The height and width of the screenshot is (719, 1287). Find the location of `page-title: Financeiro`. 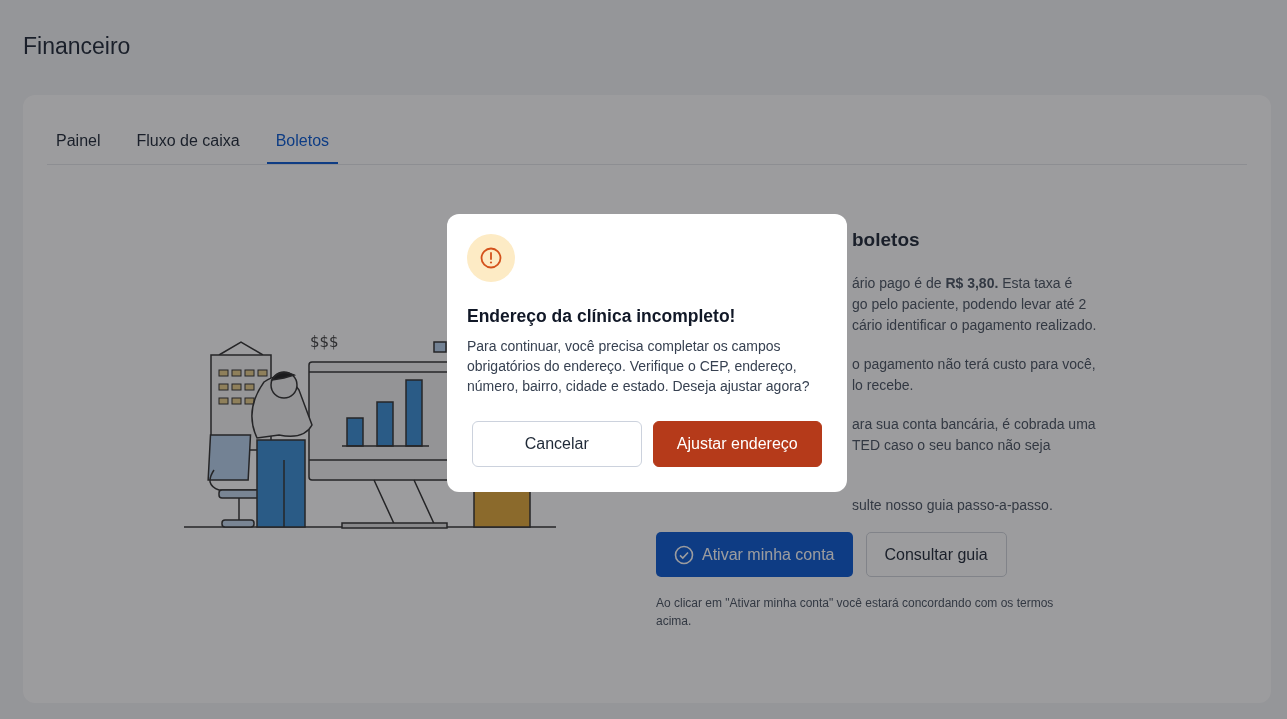

page-title: Financeiro is located at coordinates (77, 46).